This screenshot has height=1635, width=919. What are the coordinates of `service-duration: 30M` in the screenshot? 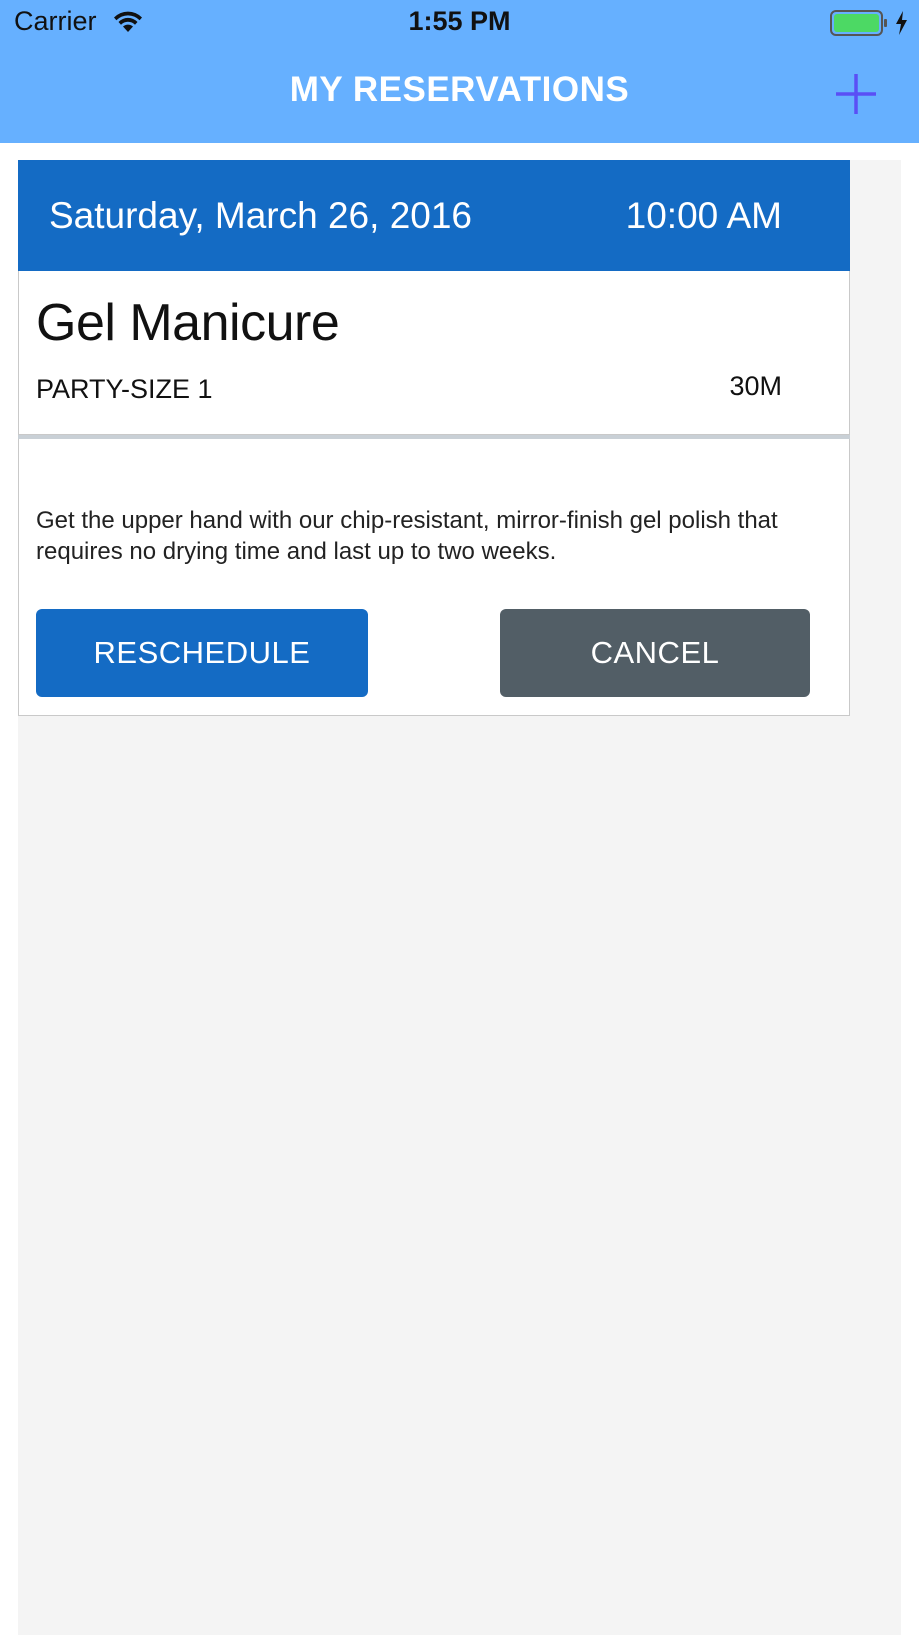 It's located at (755, 386).